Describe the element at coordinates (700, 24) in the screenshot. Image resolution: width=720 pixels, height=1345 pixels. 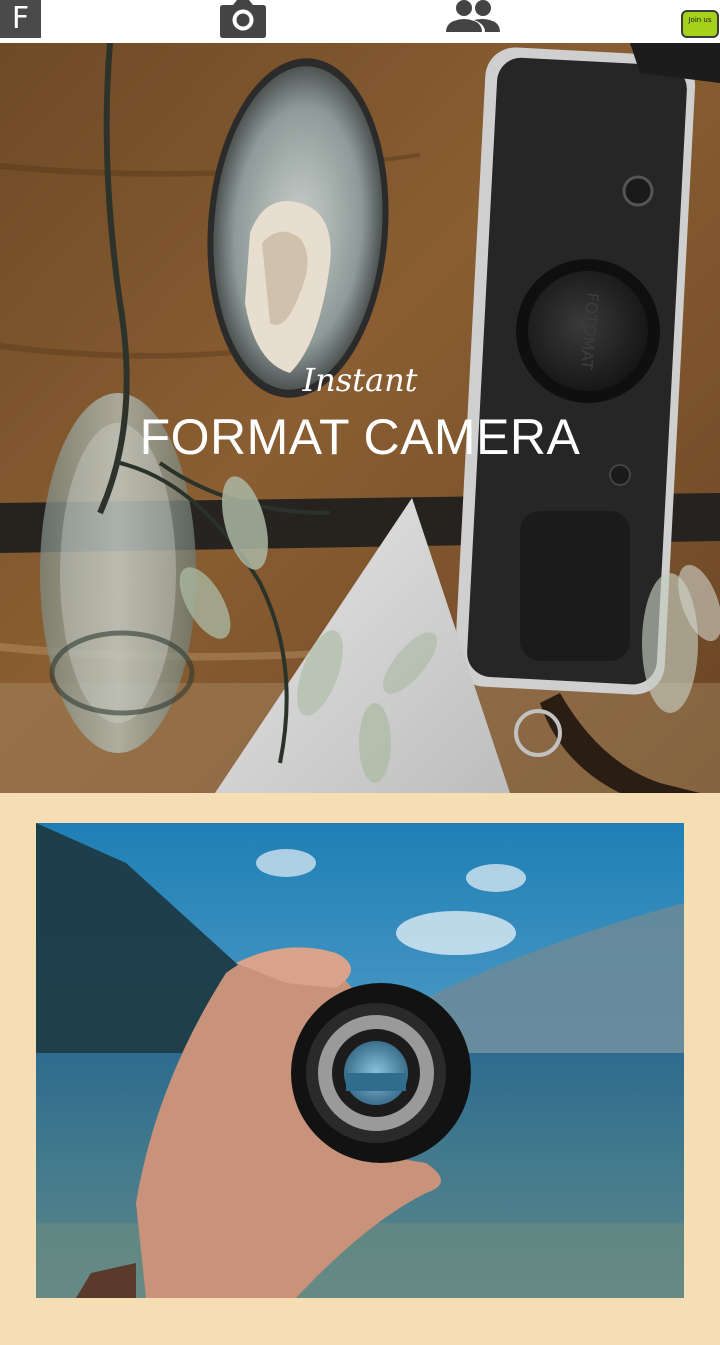
I see `join-us-button: Join us` at that location.